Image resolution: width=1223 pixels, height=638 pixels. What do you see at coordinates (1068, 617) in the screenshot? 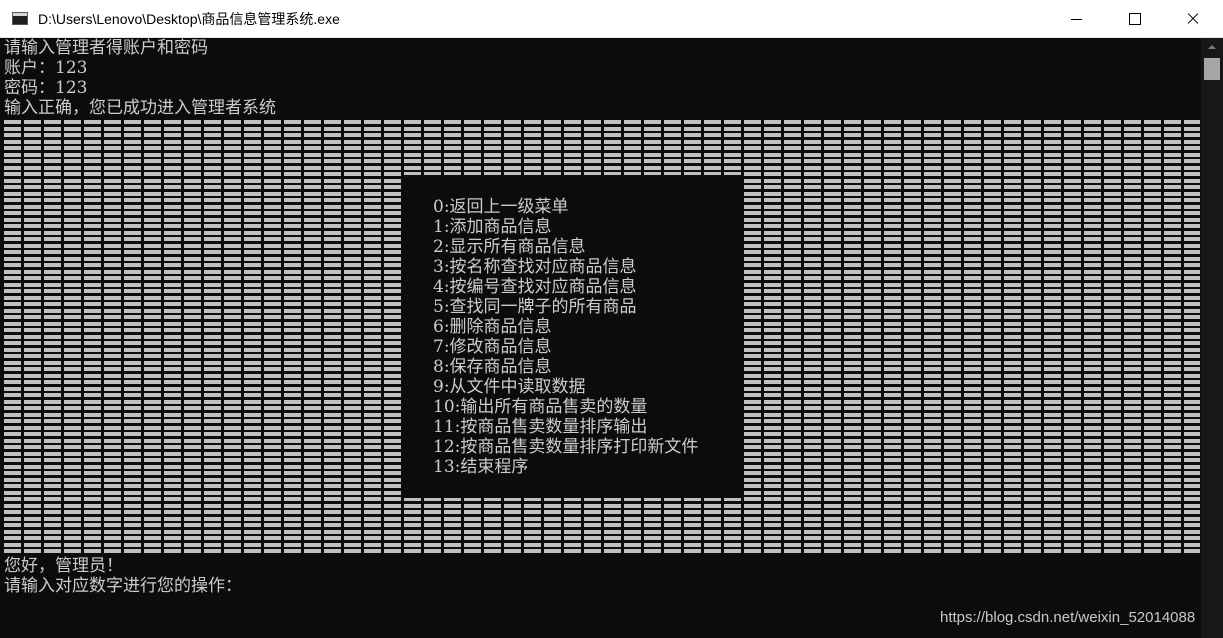
I see `watermark: https://blog.csdn.net/weixin_52014088` at bounding box center [1068, 617].